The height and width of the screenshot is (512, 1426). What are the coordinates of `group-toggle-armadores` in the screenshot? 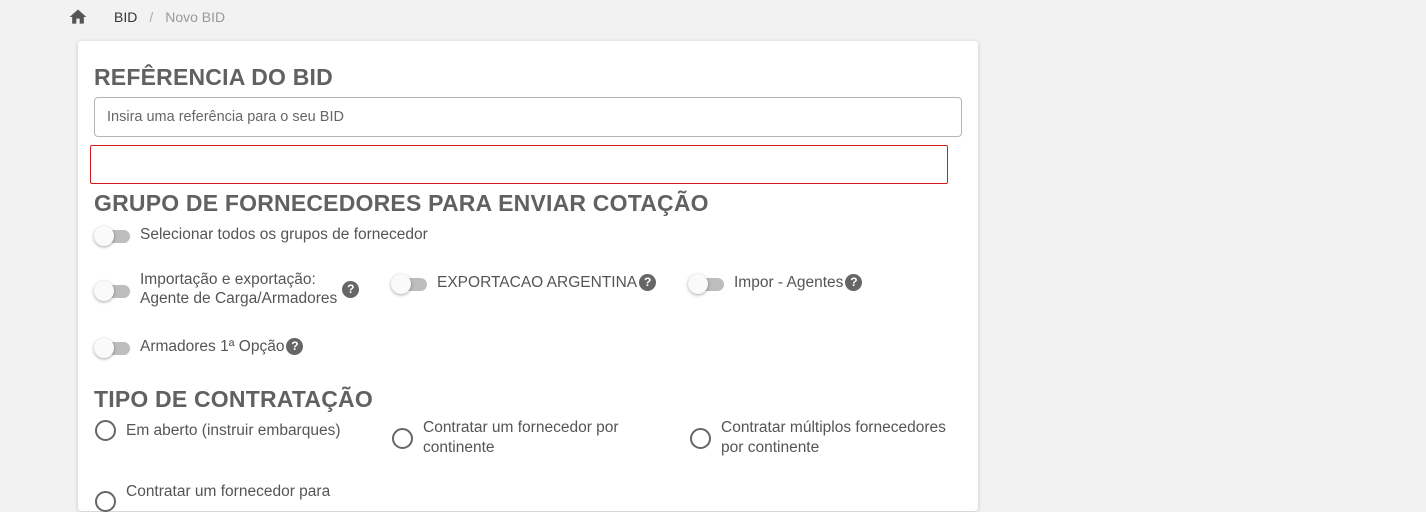 It's located at (113, 347).